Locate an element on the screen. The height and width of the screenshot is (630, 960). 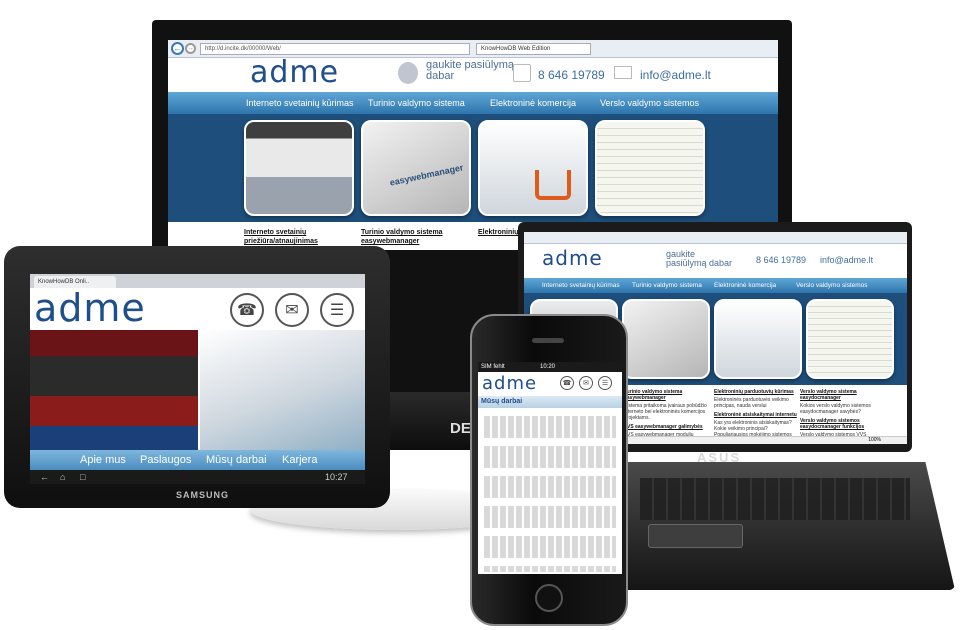
laptop-keyboard is located at coordinates (775, 499).